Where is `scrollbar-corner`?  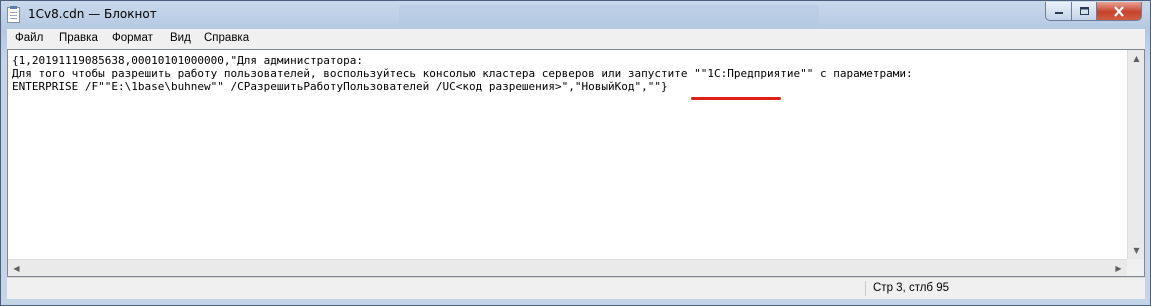
scrollbar-corner is located at coordinates (1135, 267).